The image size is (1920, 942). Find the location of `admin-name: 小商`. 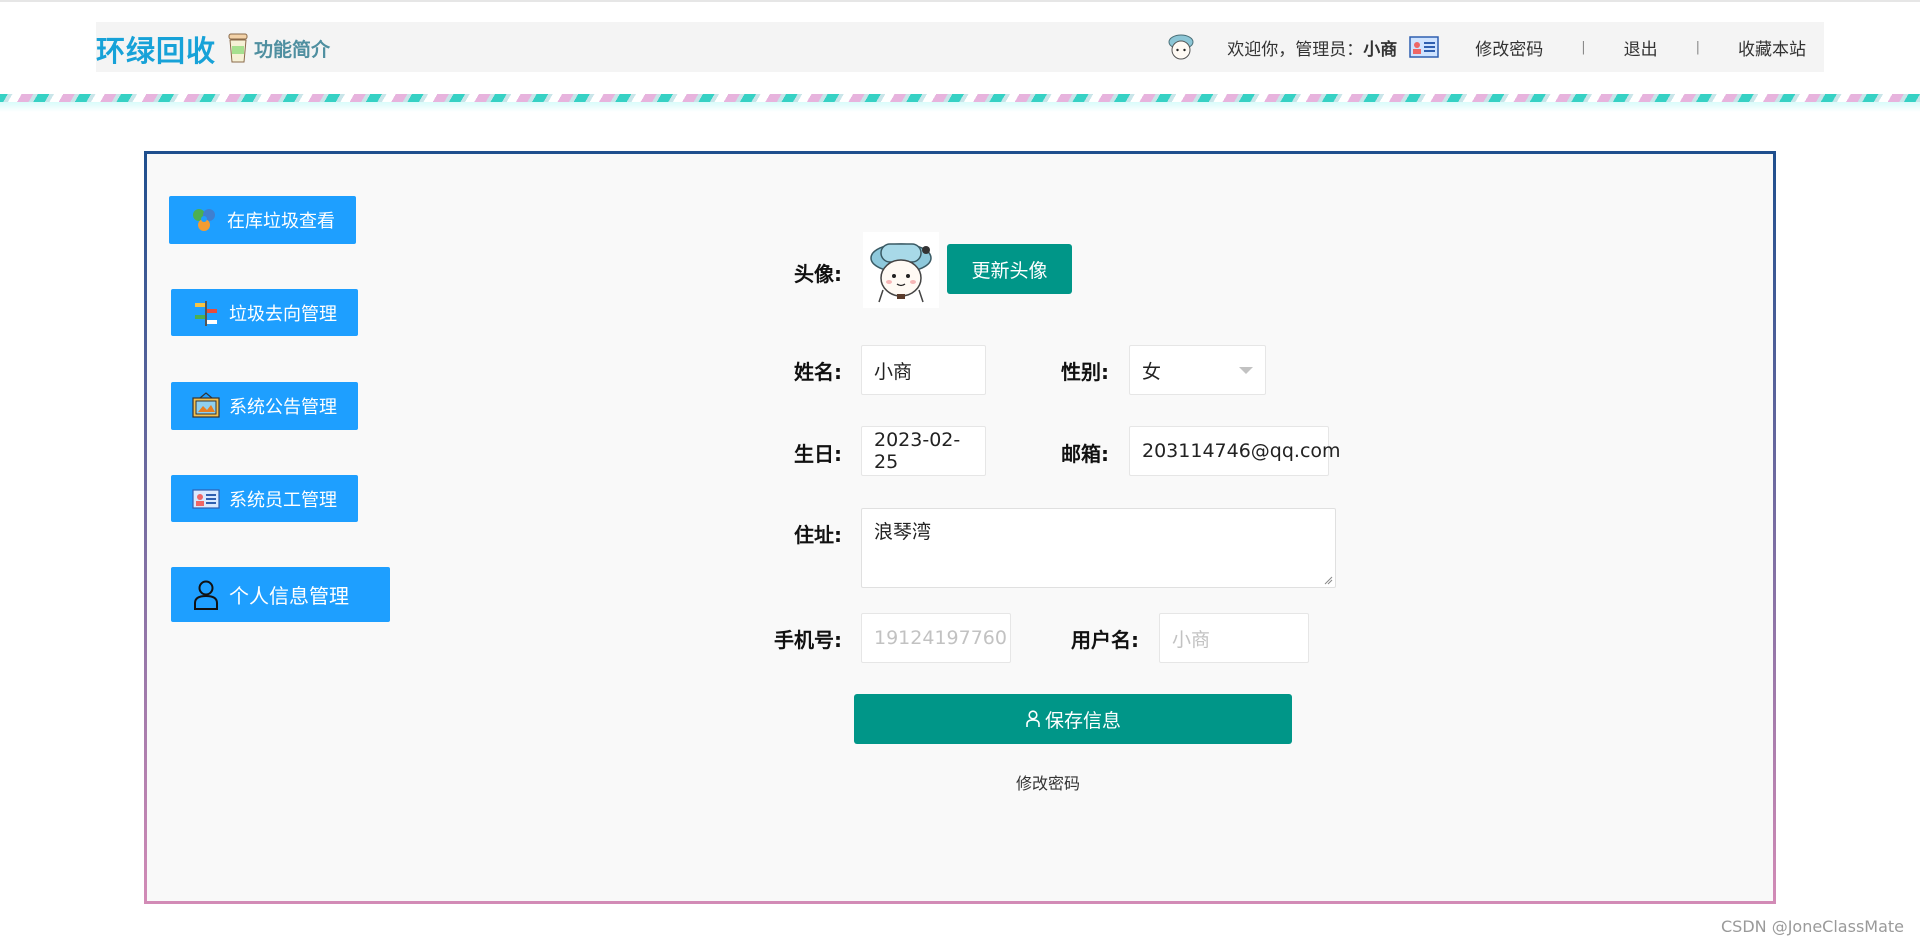

admin-name: 小商 is located at coordinates (1380, 49).